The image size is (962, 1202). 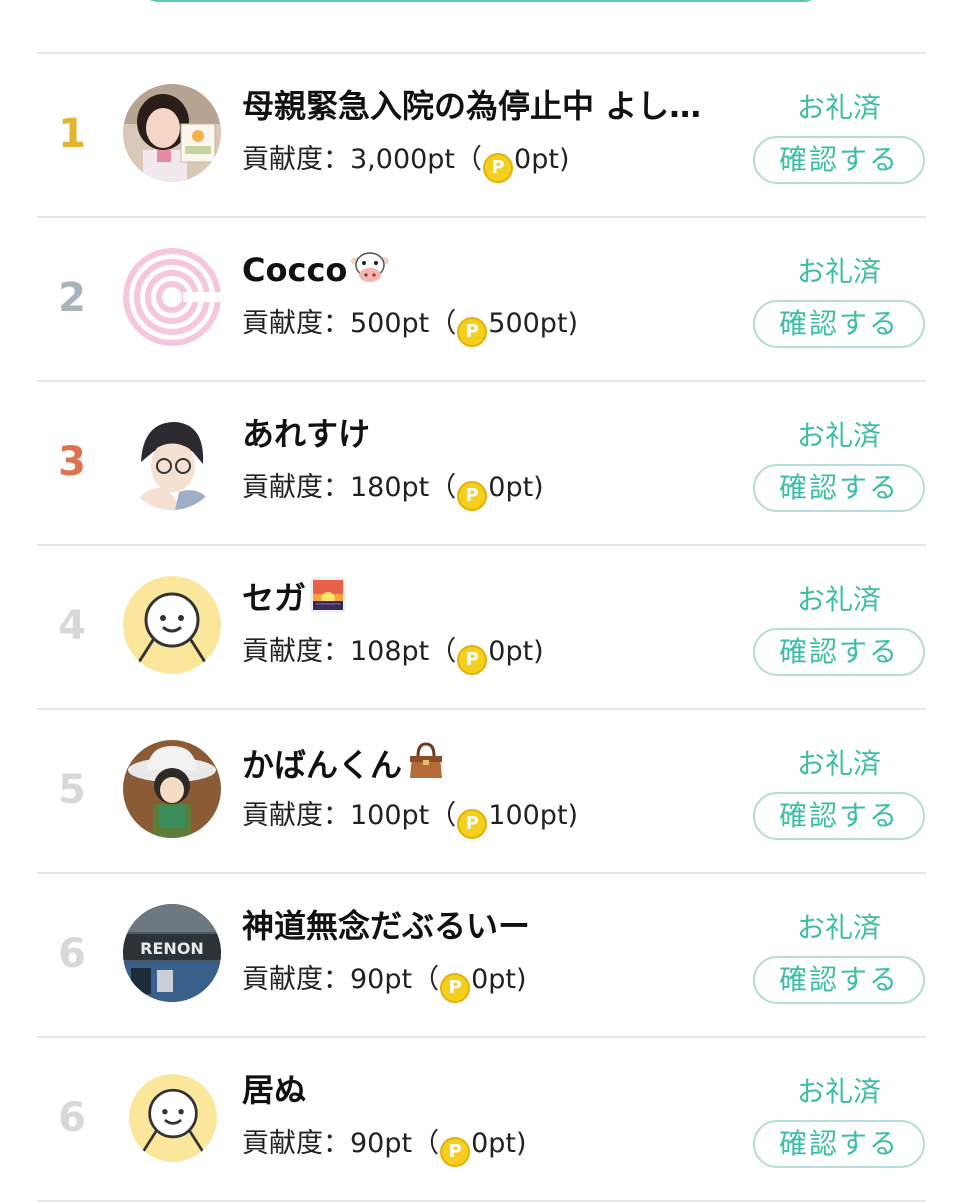 I want to click on user-name: かばんくん, so click(x=497, y=765).